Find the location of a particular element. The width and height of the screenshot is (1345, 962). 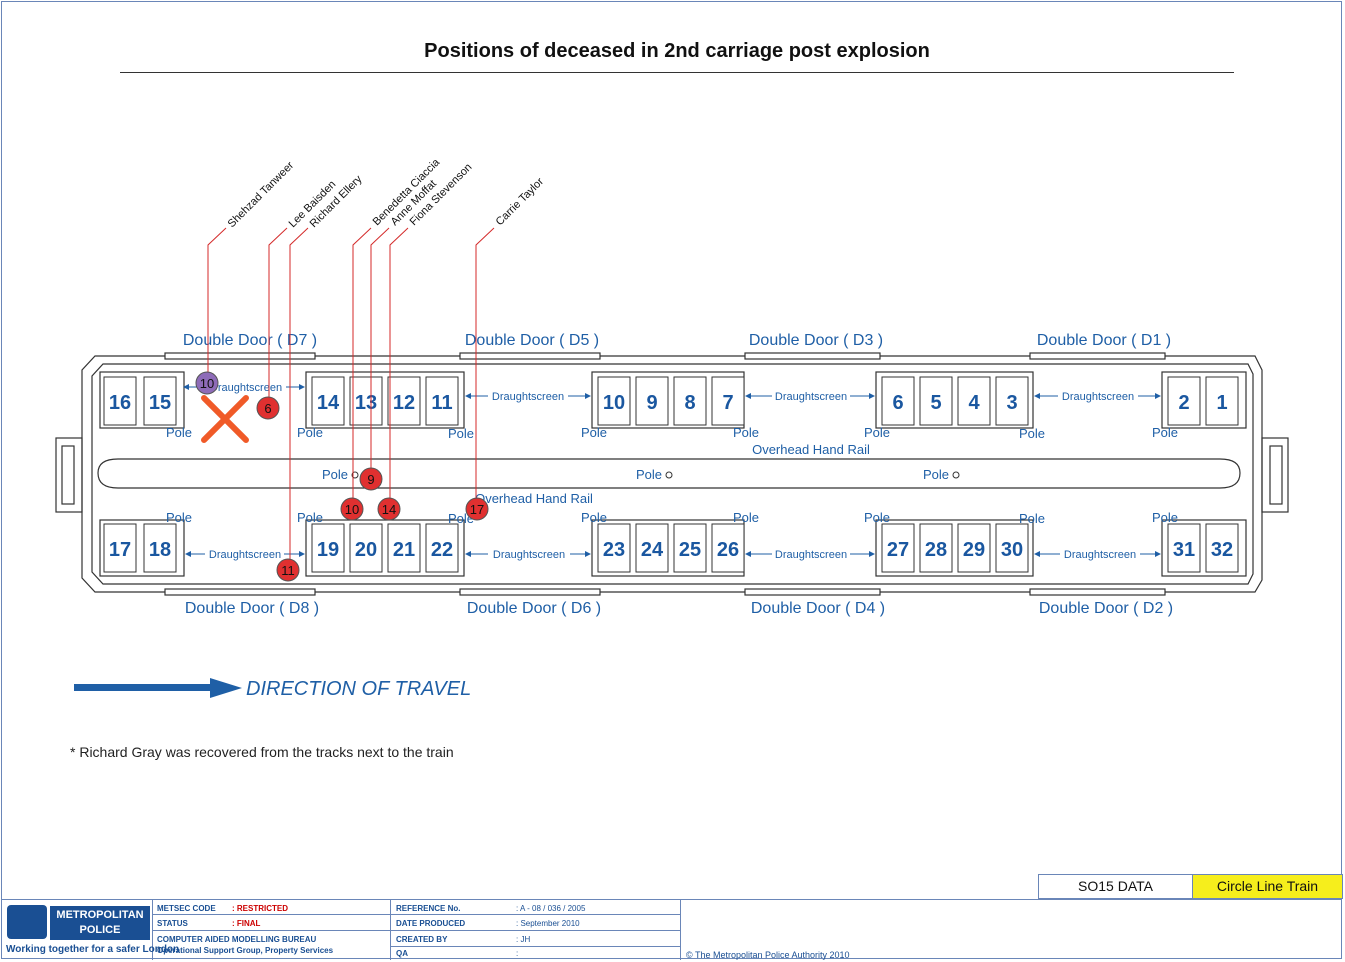

seat-number: 9 is located at coordinates (651, 403).